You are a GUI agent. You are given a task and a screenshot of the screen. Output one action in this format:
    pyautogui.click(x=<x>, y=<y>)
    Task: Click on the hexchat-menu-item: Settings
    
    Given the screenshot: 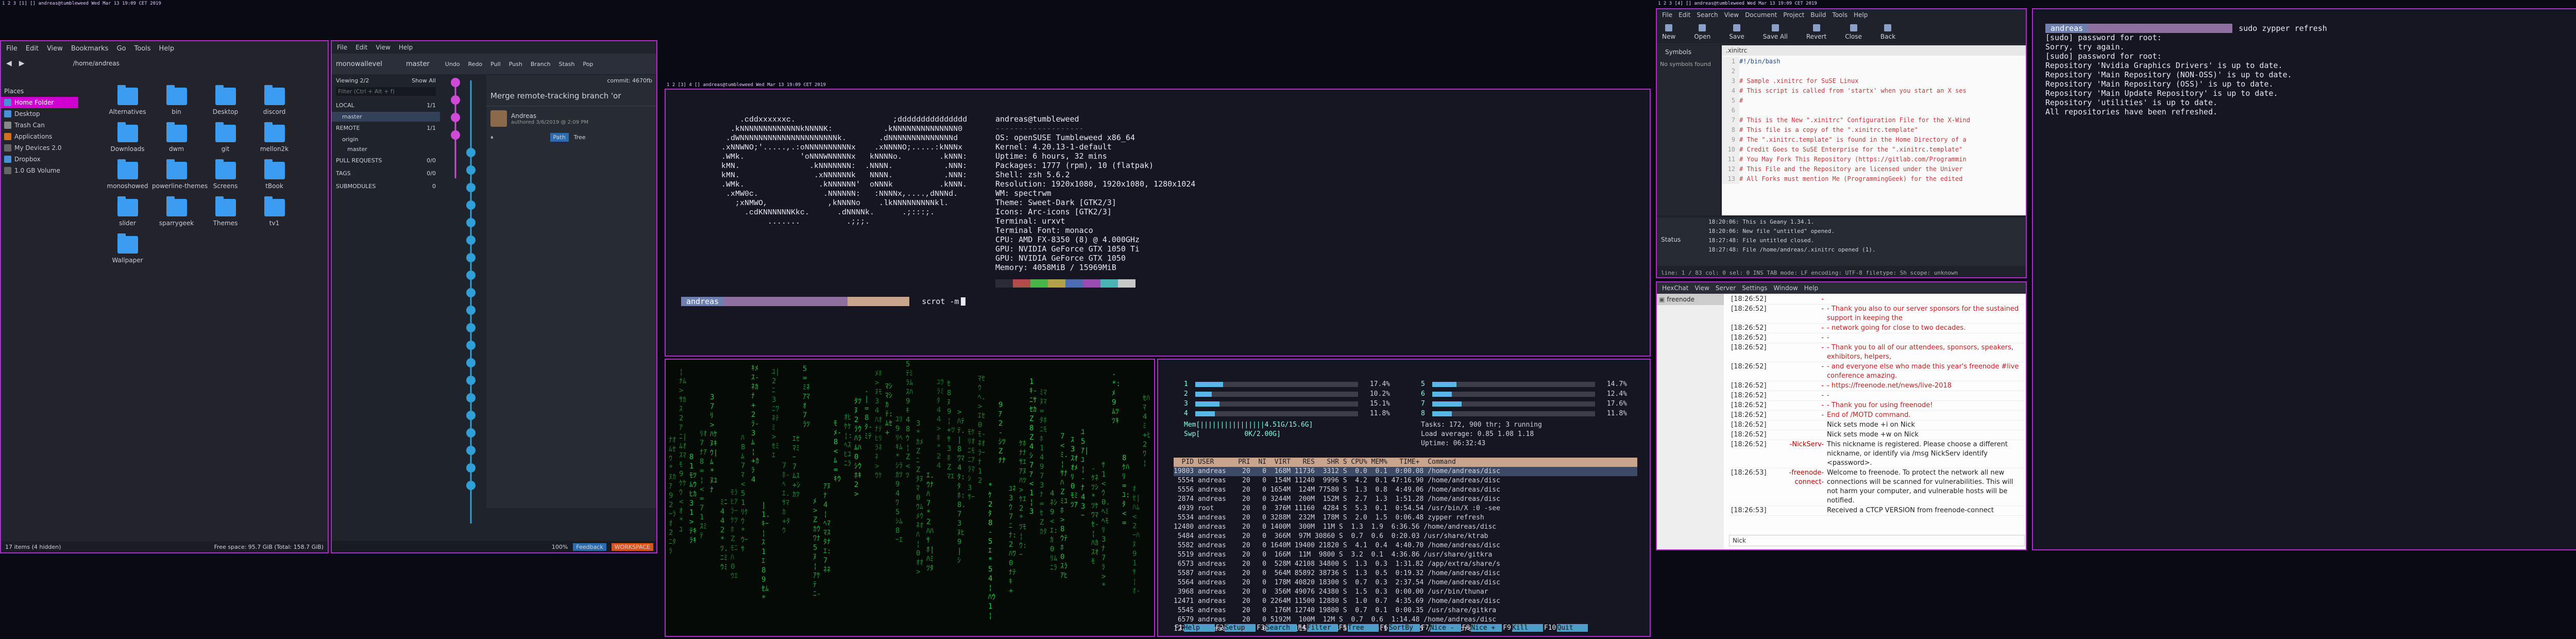 What is the action you would take?
    pyautogui.click(x=1754, y=288)
    